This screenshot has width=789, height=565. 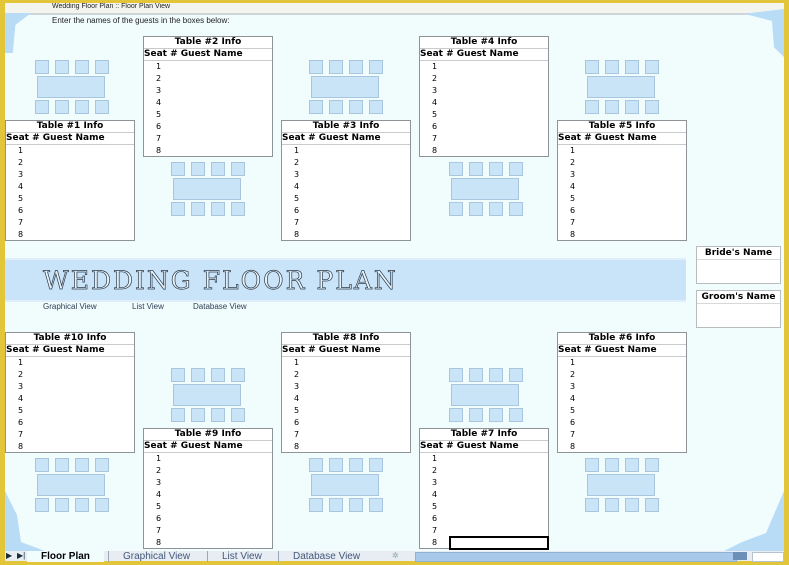 I want to click on seat-number: 2, so click(x=297, y=374).